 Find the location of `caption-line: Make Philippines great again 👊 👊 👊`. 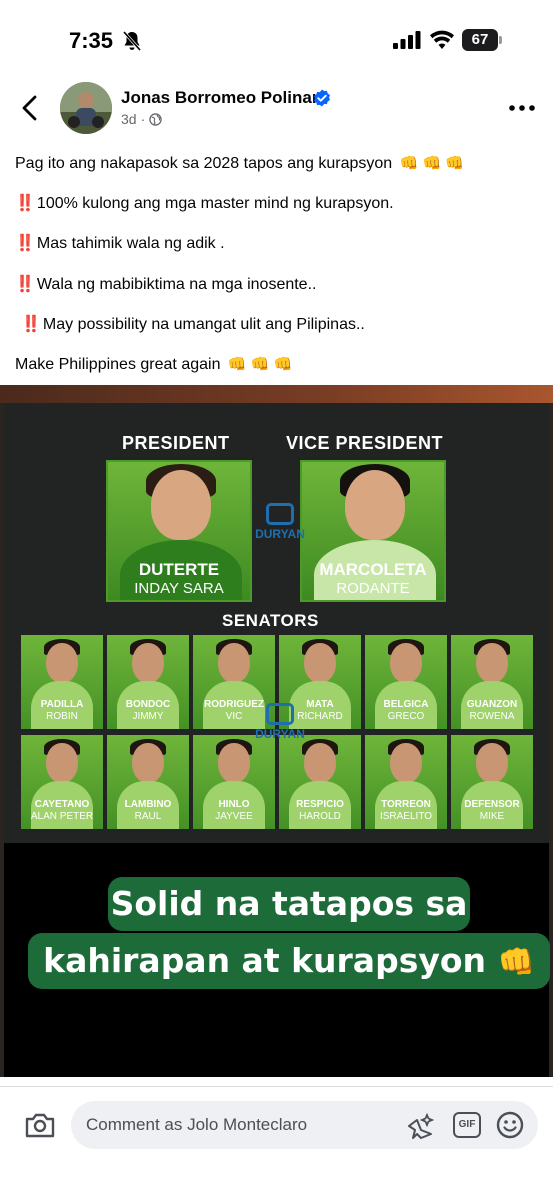

caption-line: Make Philippines great again 👊 👊 👊 is located at coordinates (154, 364).